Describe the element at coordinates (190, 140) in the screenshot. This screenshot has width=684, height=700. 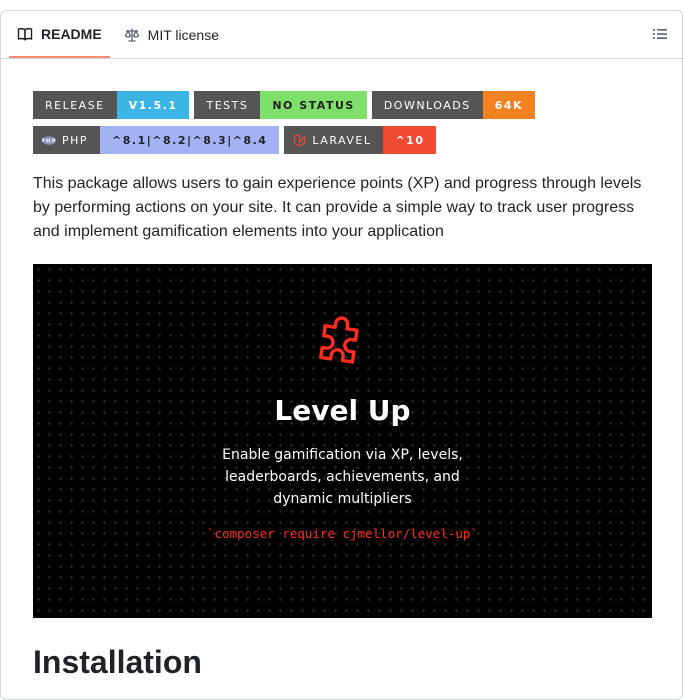
I see `badge-value: ^8.1|^8.2|^8.3|^8.4` at that location.